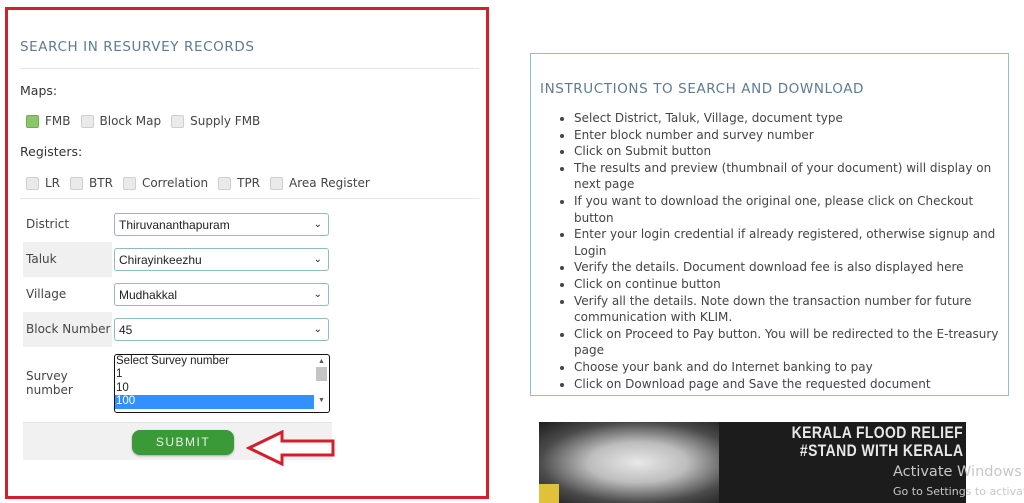  What do you see at coordinates (214, 362) in the screenshot?
I see `listbox-option: Select Survey number` at bounding box center [214, 362].